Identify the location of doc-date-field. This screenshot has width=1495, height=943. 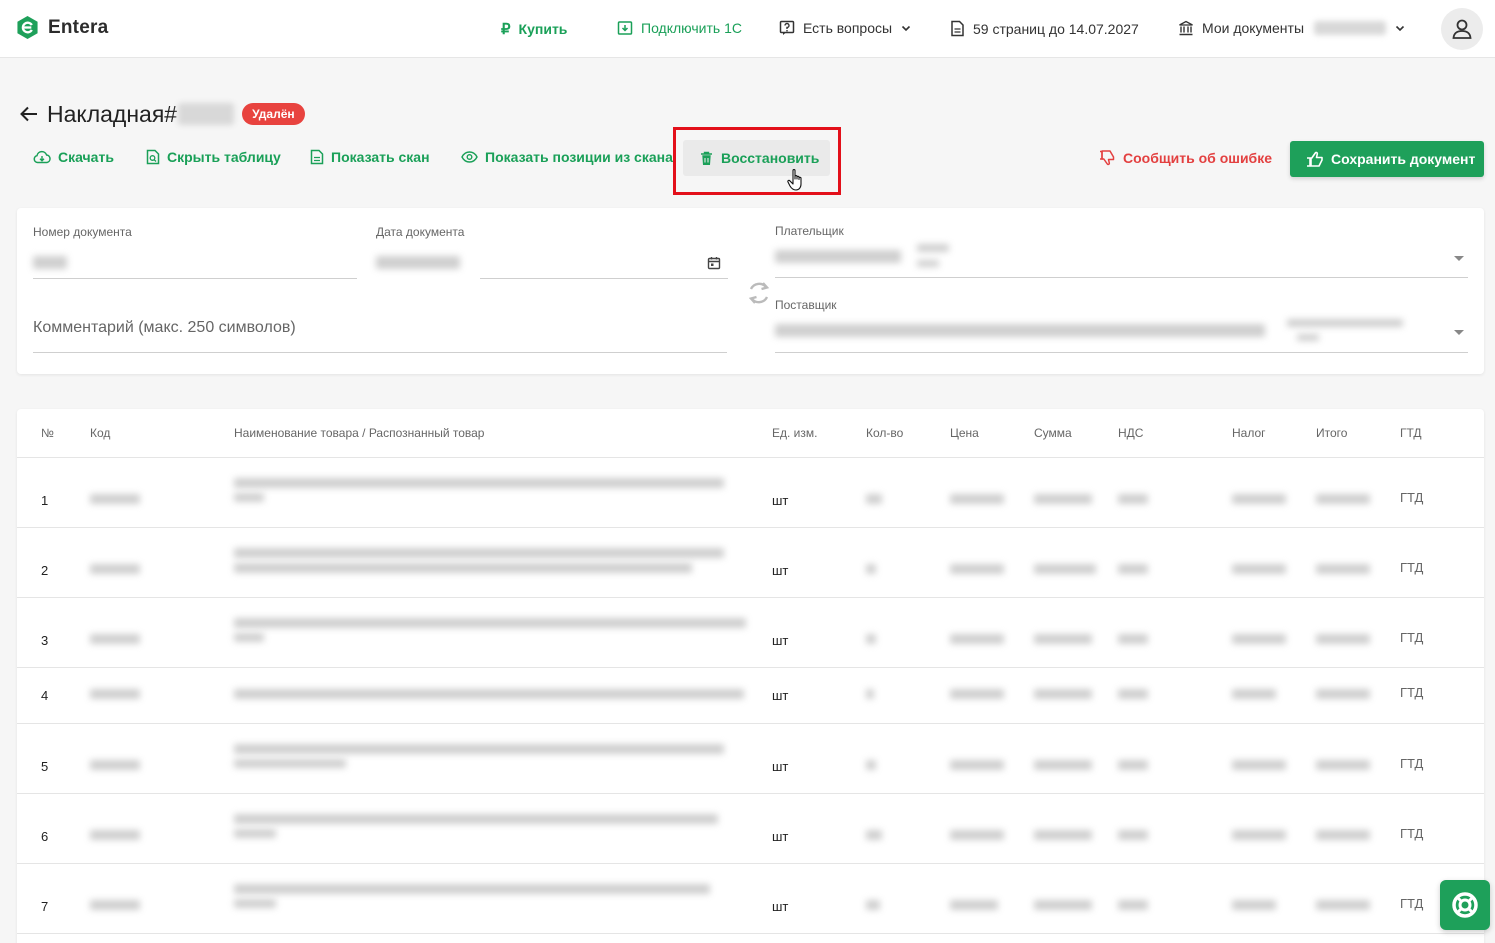
(418, 262).